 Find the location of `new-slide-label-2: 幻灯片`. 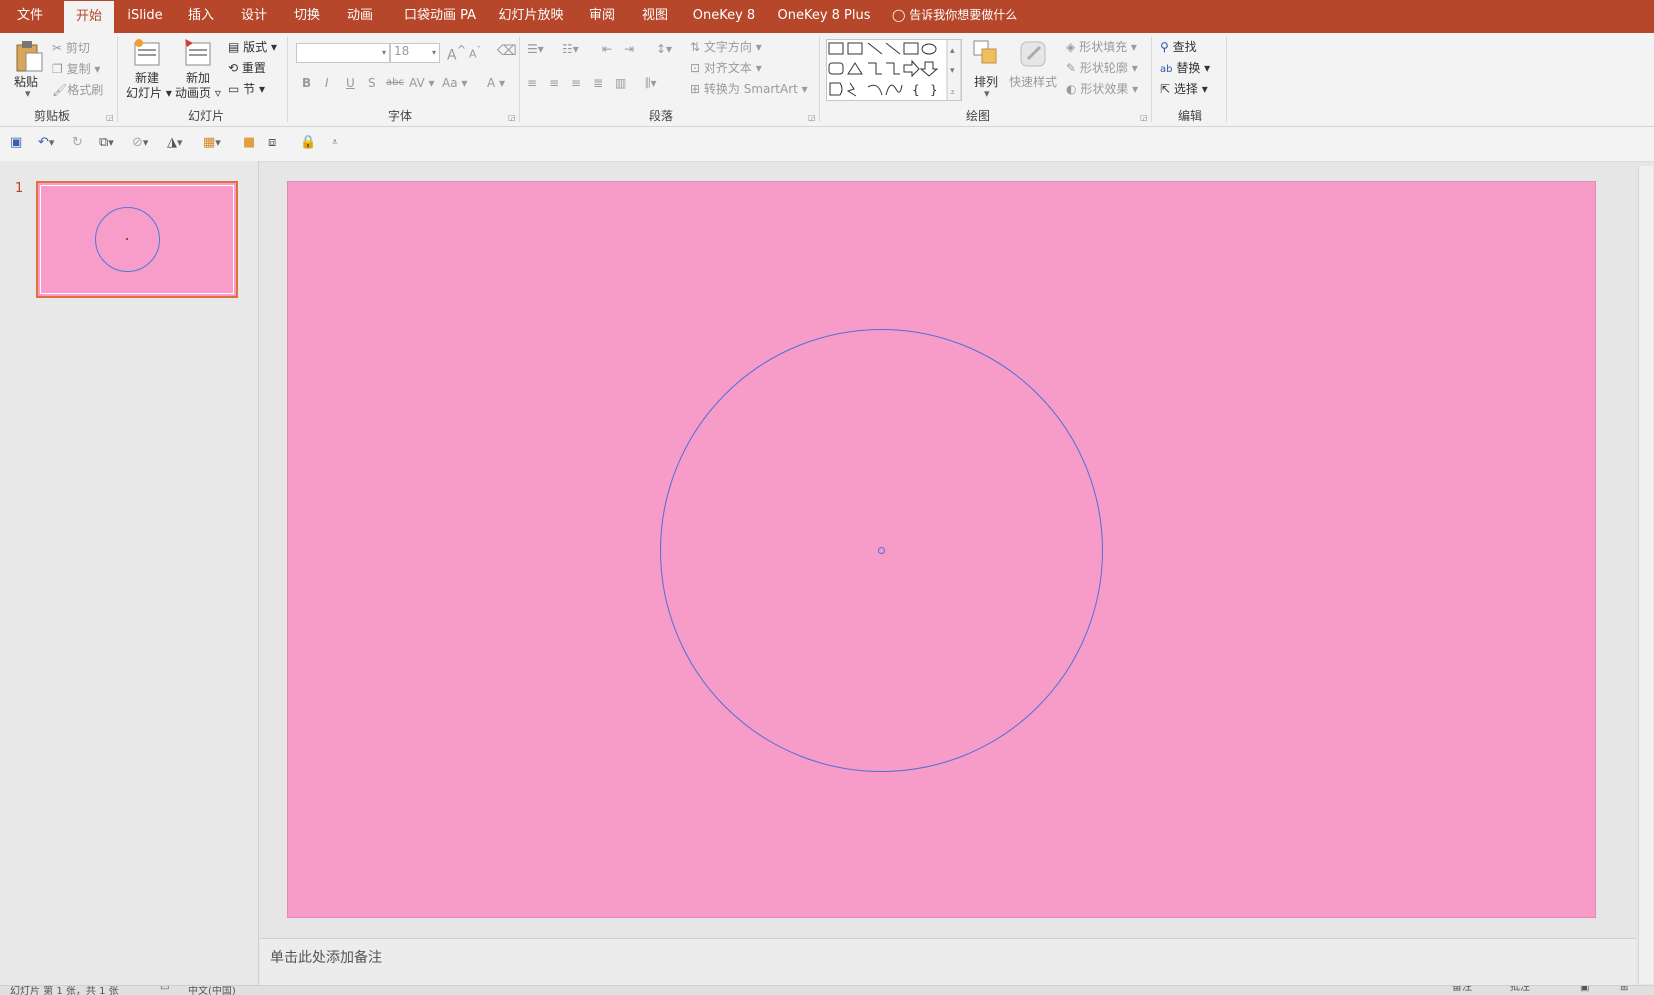

new-slide-label-2: 幻灯片 is located at coordinates (144, 93).